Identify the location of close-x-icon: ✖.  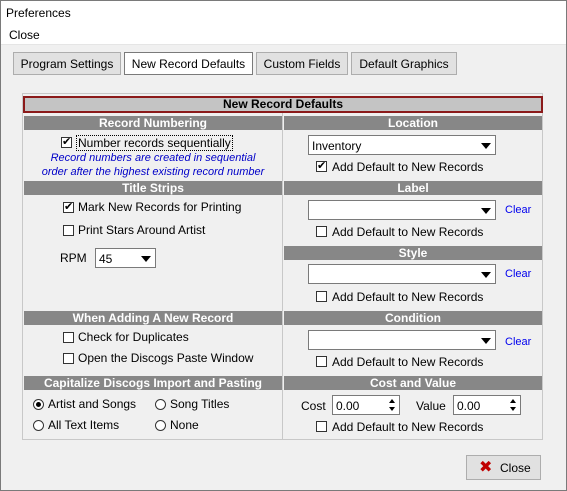
(486, 467).